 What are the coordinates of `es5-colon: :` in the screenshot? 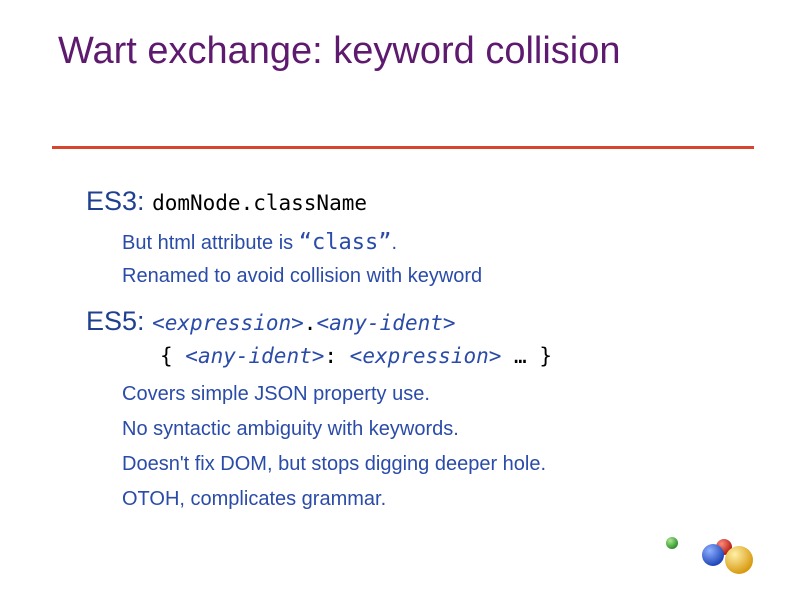 It's located at (337, 356).